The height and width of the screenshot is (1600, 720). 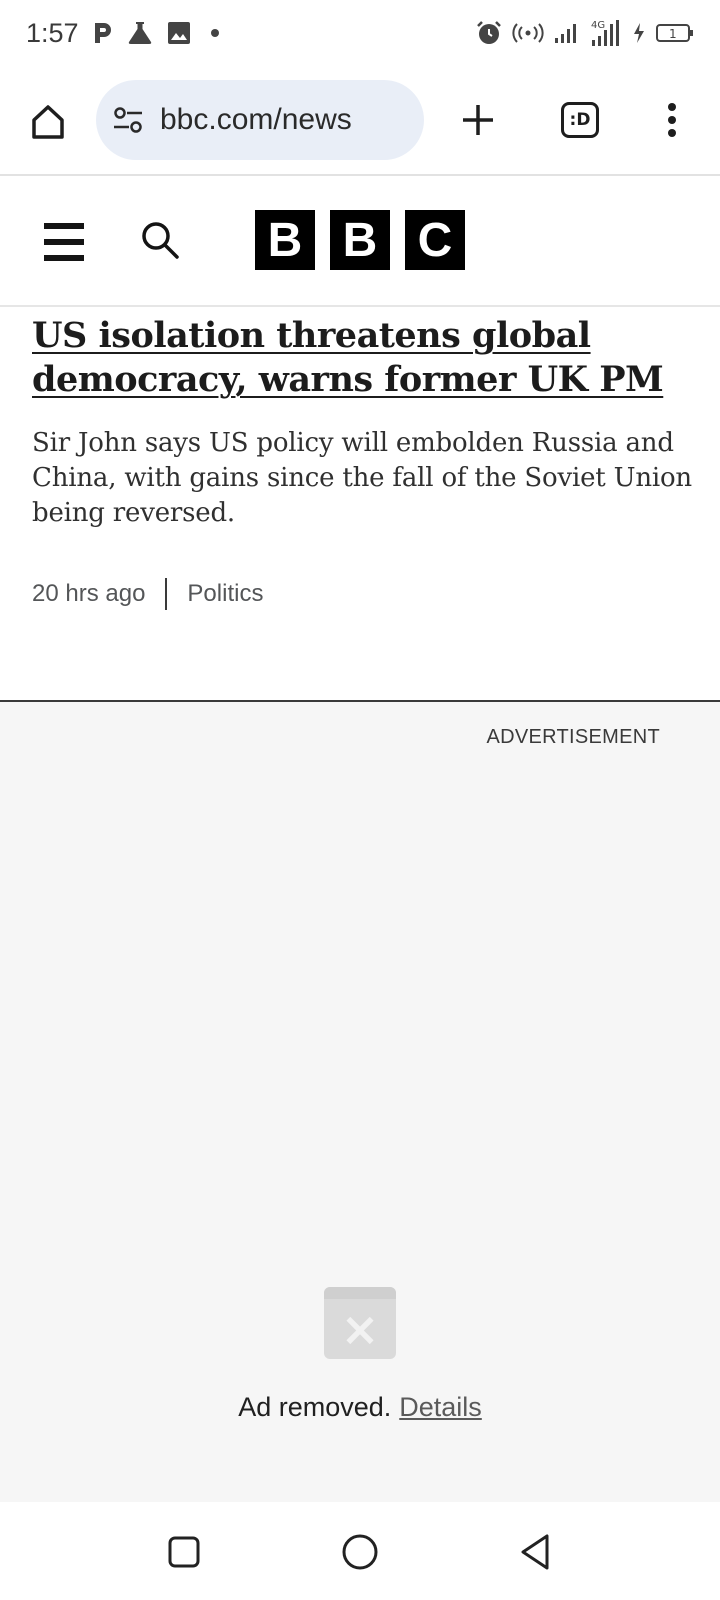 I want to click on svg-text: 4G, so click(x=598, y=25).